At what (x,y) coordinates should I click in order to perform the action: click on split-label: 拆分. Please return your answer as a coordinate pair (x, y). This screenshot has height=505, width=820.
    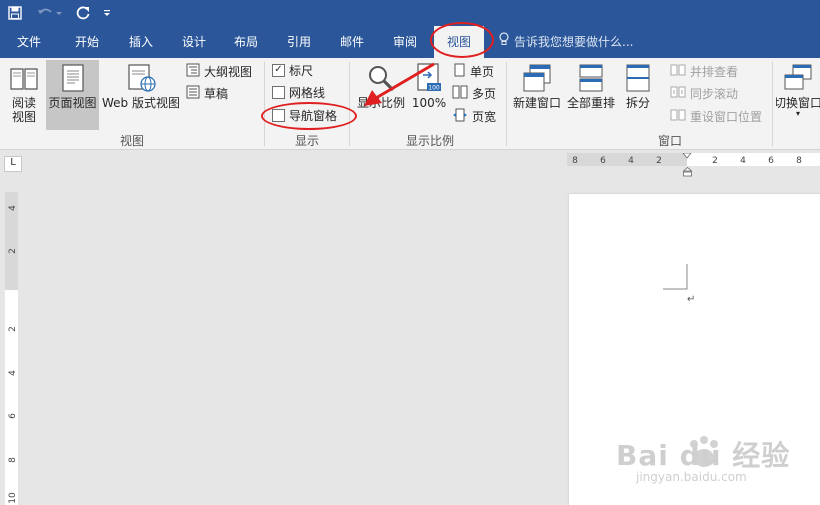
    Looking at the image, I should click on (637, 103).